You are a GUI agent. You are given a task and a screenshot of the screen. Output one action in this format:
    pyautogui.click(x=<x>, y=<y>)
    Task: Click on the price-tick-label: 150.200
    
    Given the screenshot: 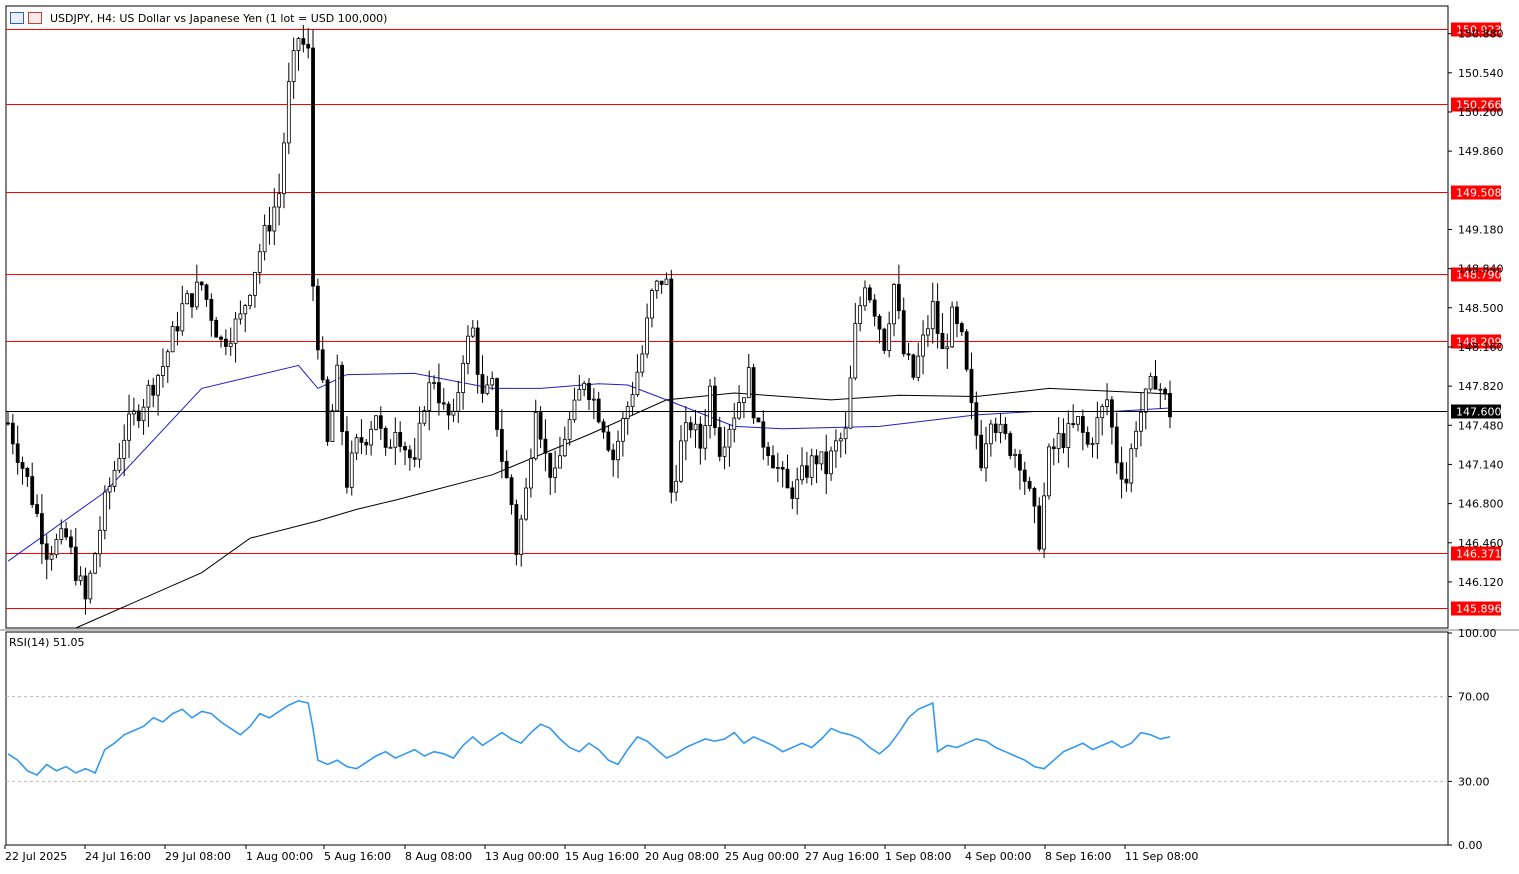 What is the action you would take?
    pyautogui.click(x=1481, y=112)
    